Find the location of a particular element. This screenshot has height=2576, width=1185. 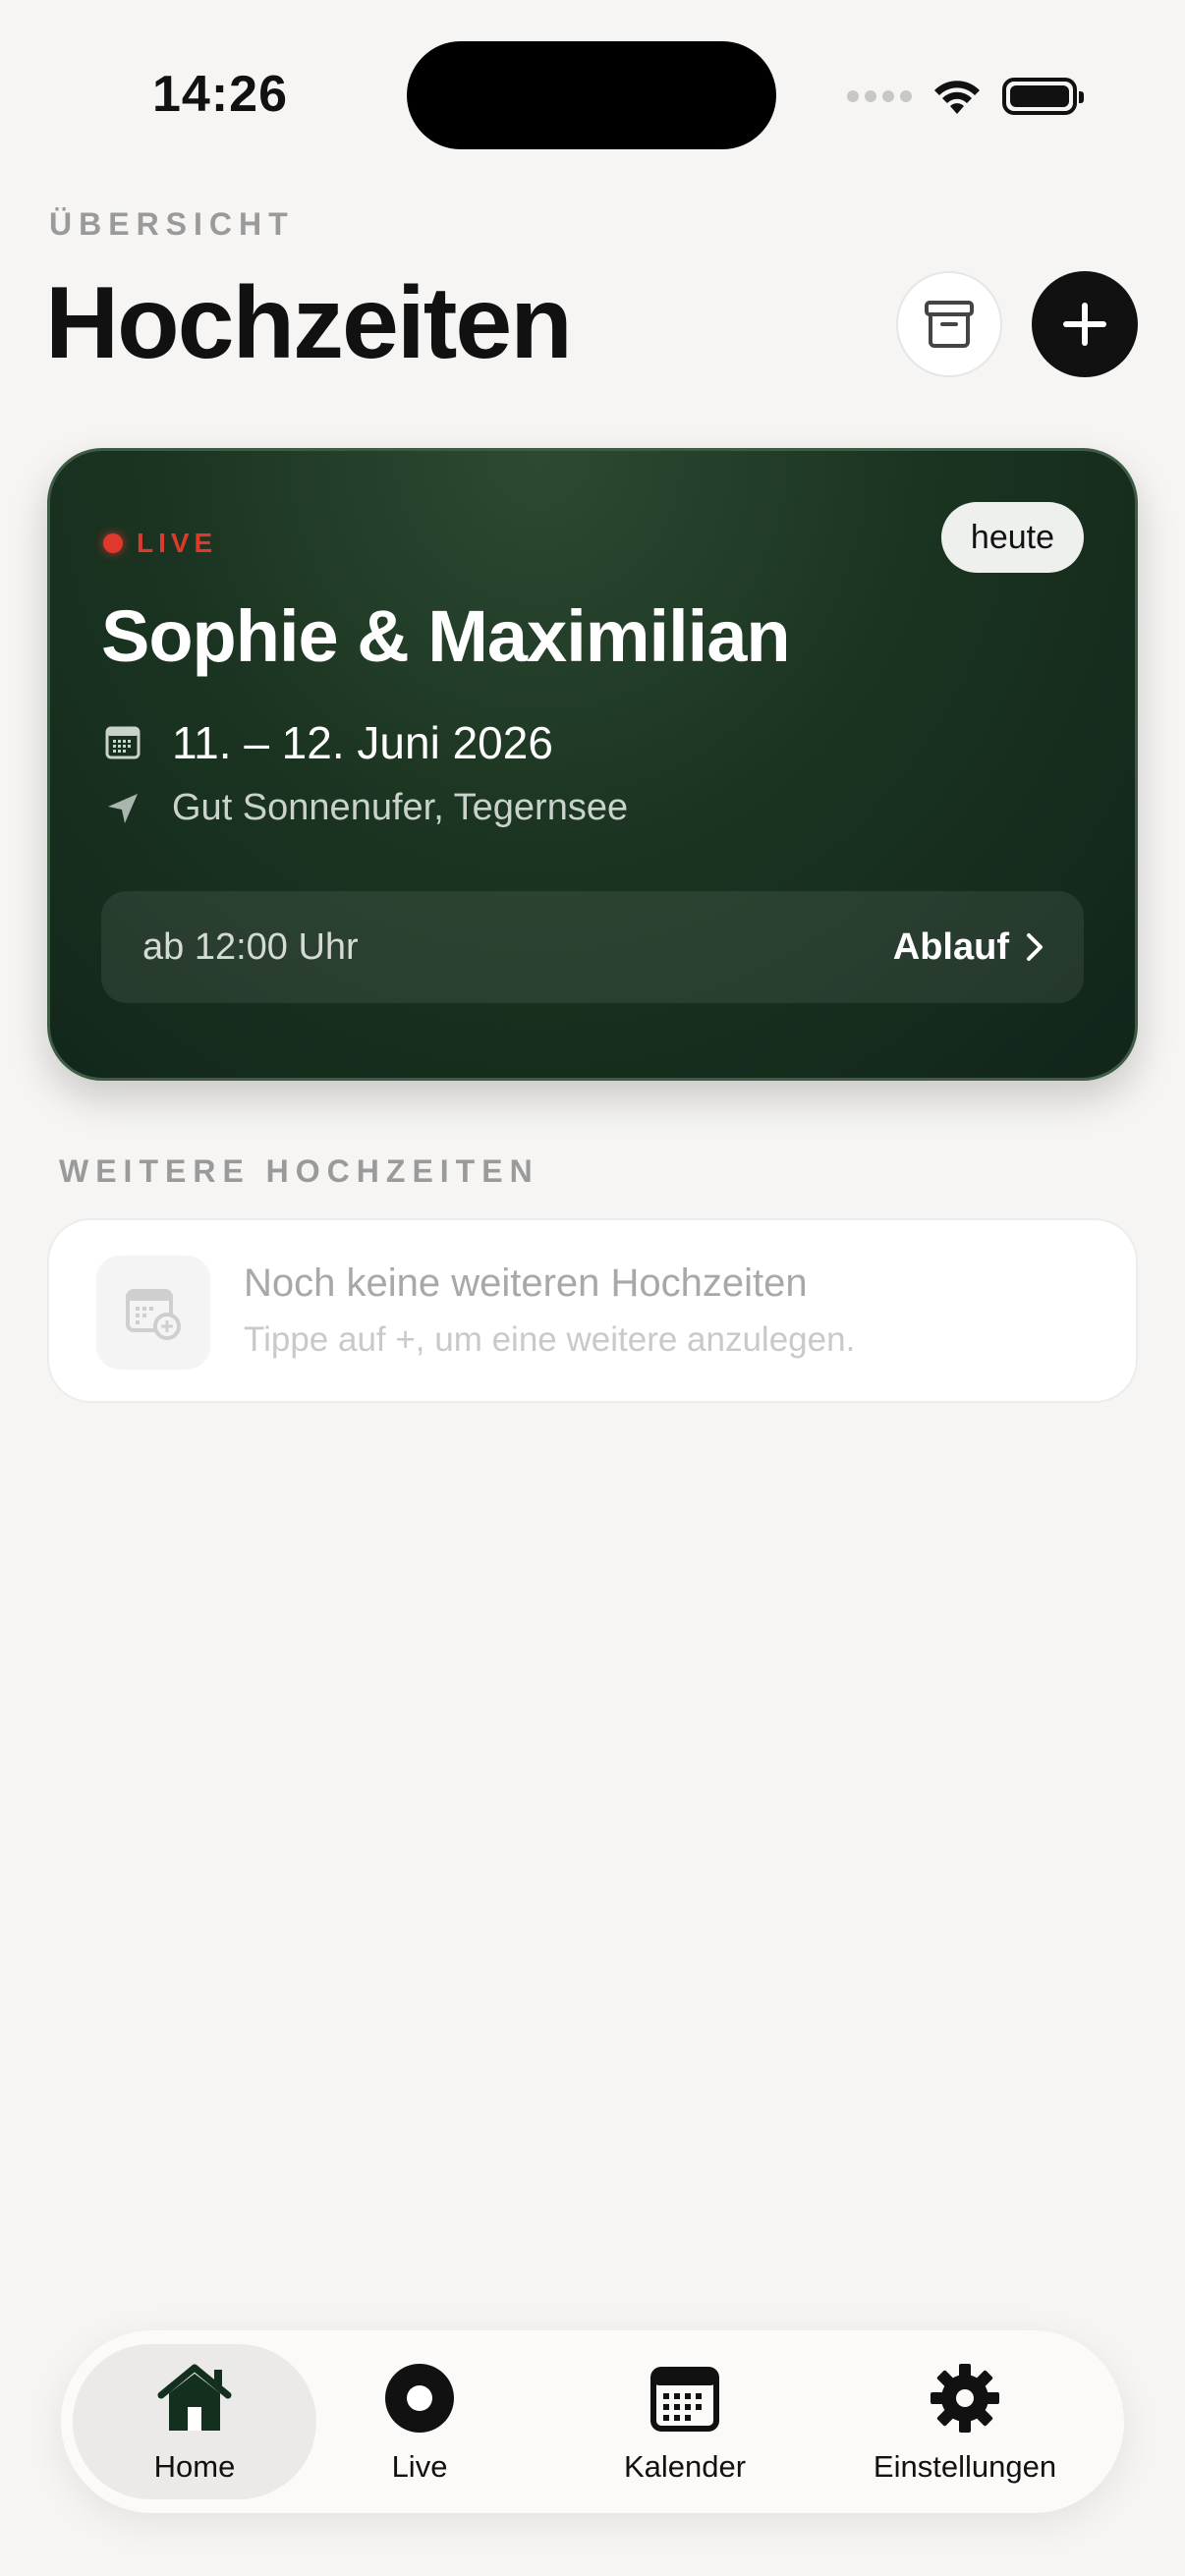

dynamic-island is located at coordinates (592, 95).